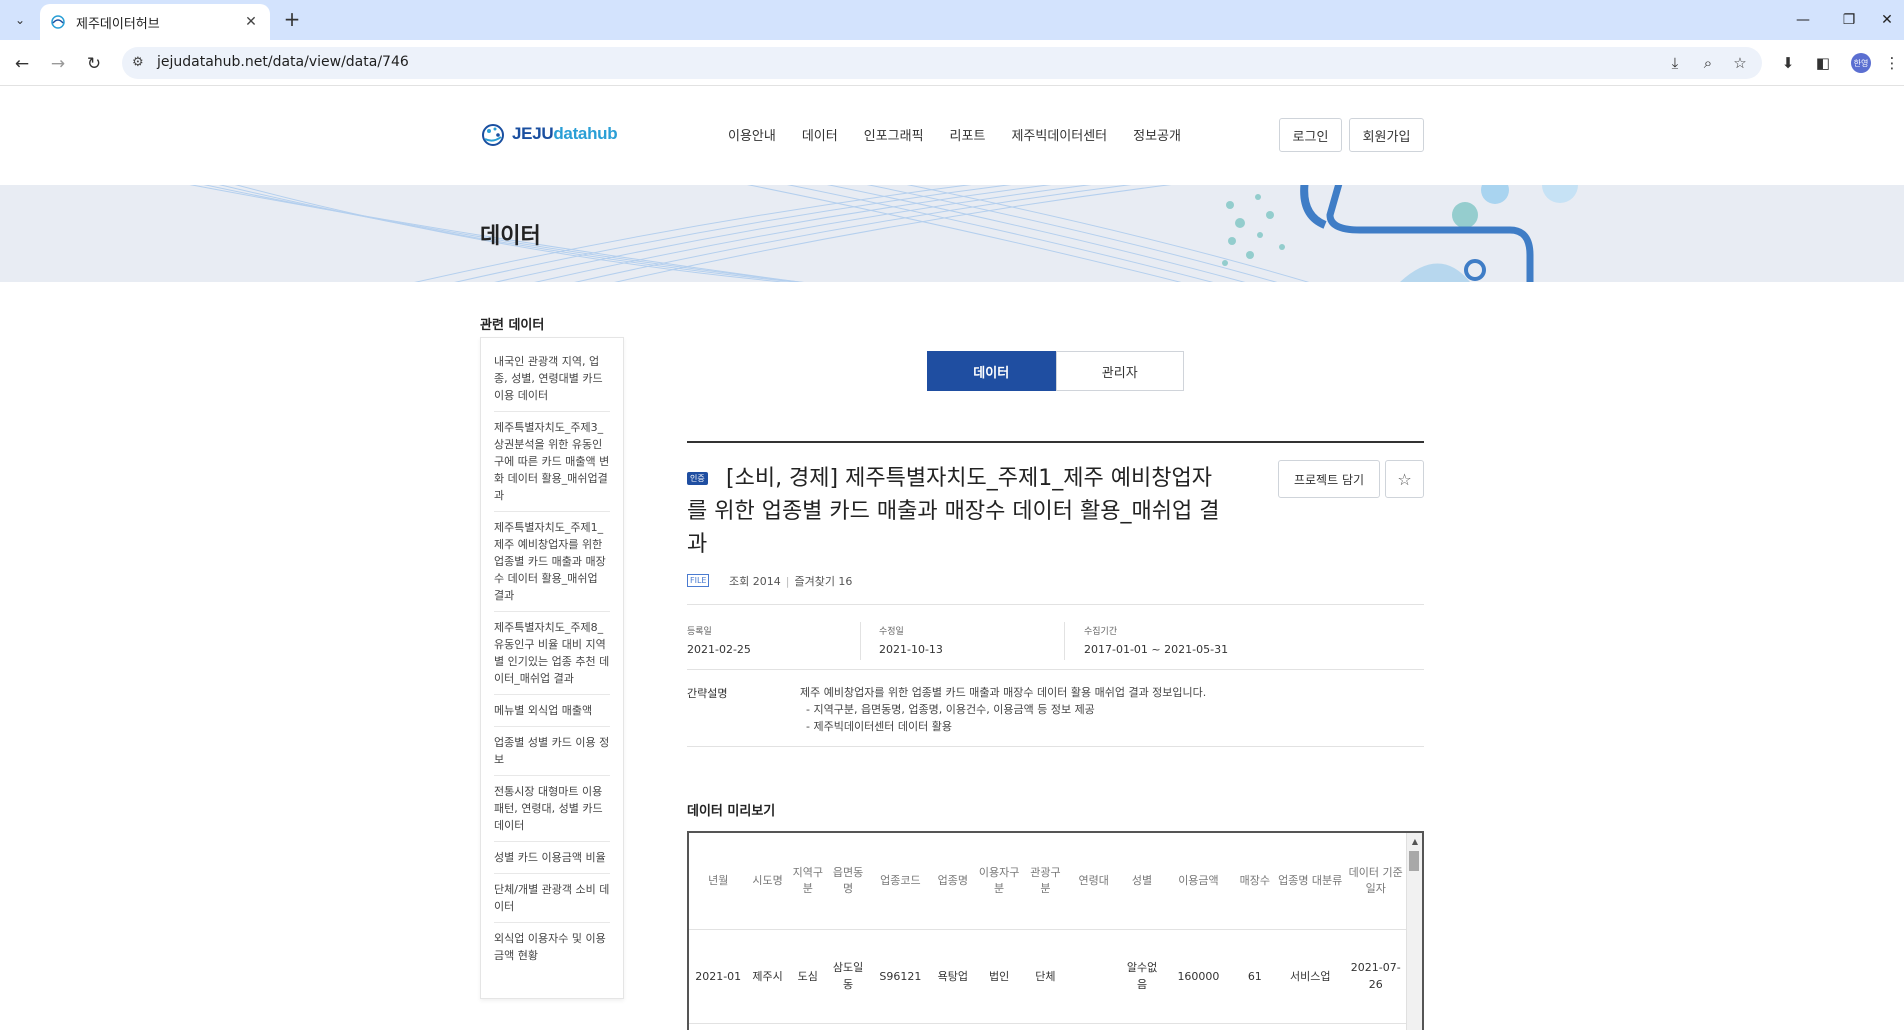 The height and width of the screenshot is (1030, 1904). Describe the element at coordinates (1375, 881) in the screenshot. I see `column-header: 데이터 기준일자` at that location.